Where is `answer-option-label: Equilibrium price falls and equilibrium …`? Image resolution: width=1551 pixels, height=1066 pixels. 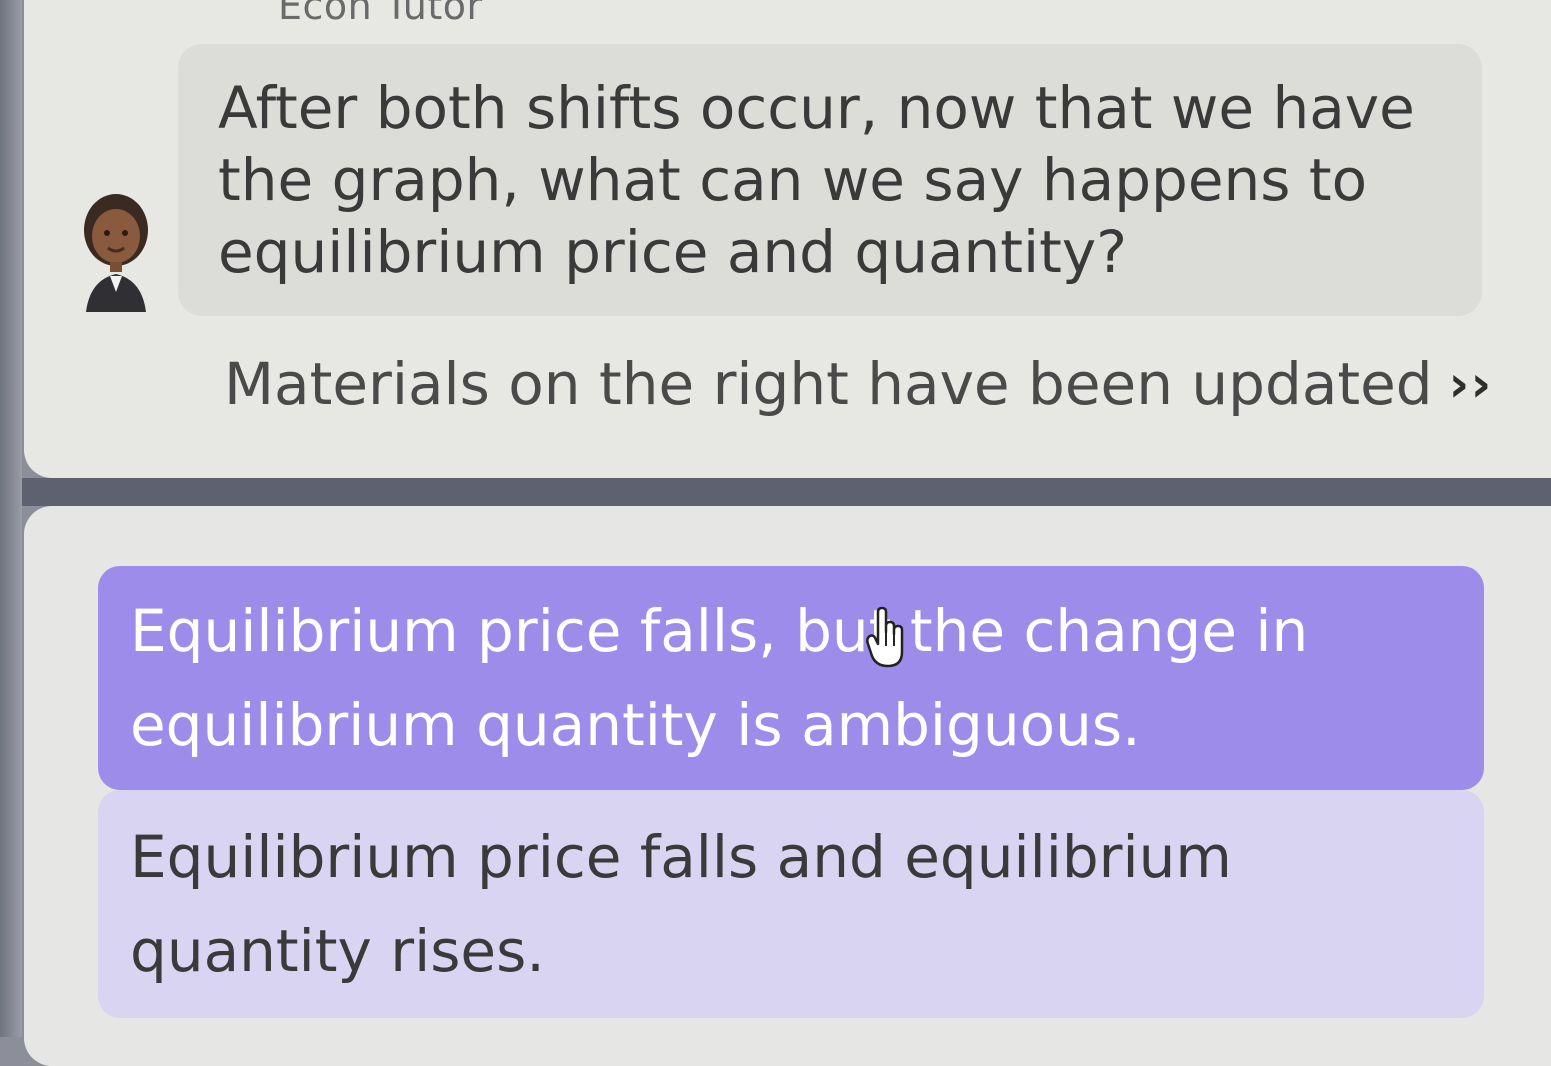 answer-option-label: Equilibrium price falls and equilibrium … is located at coordinates (681, 904).